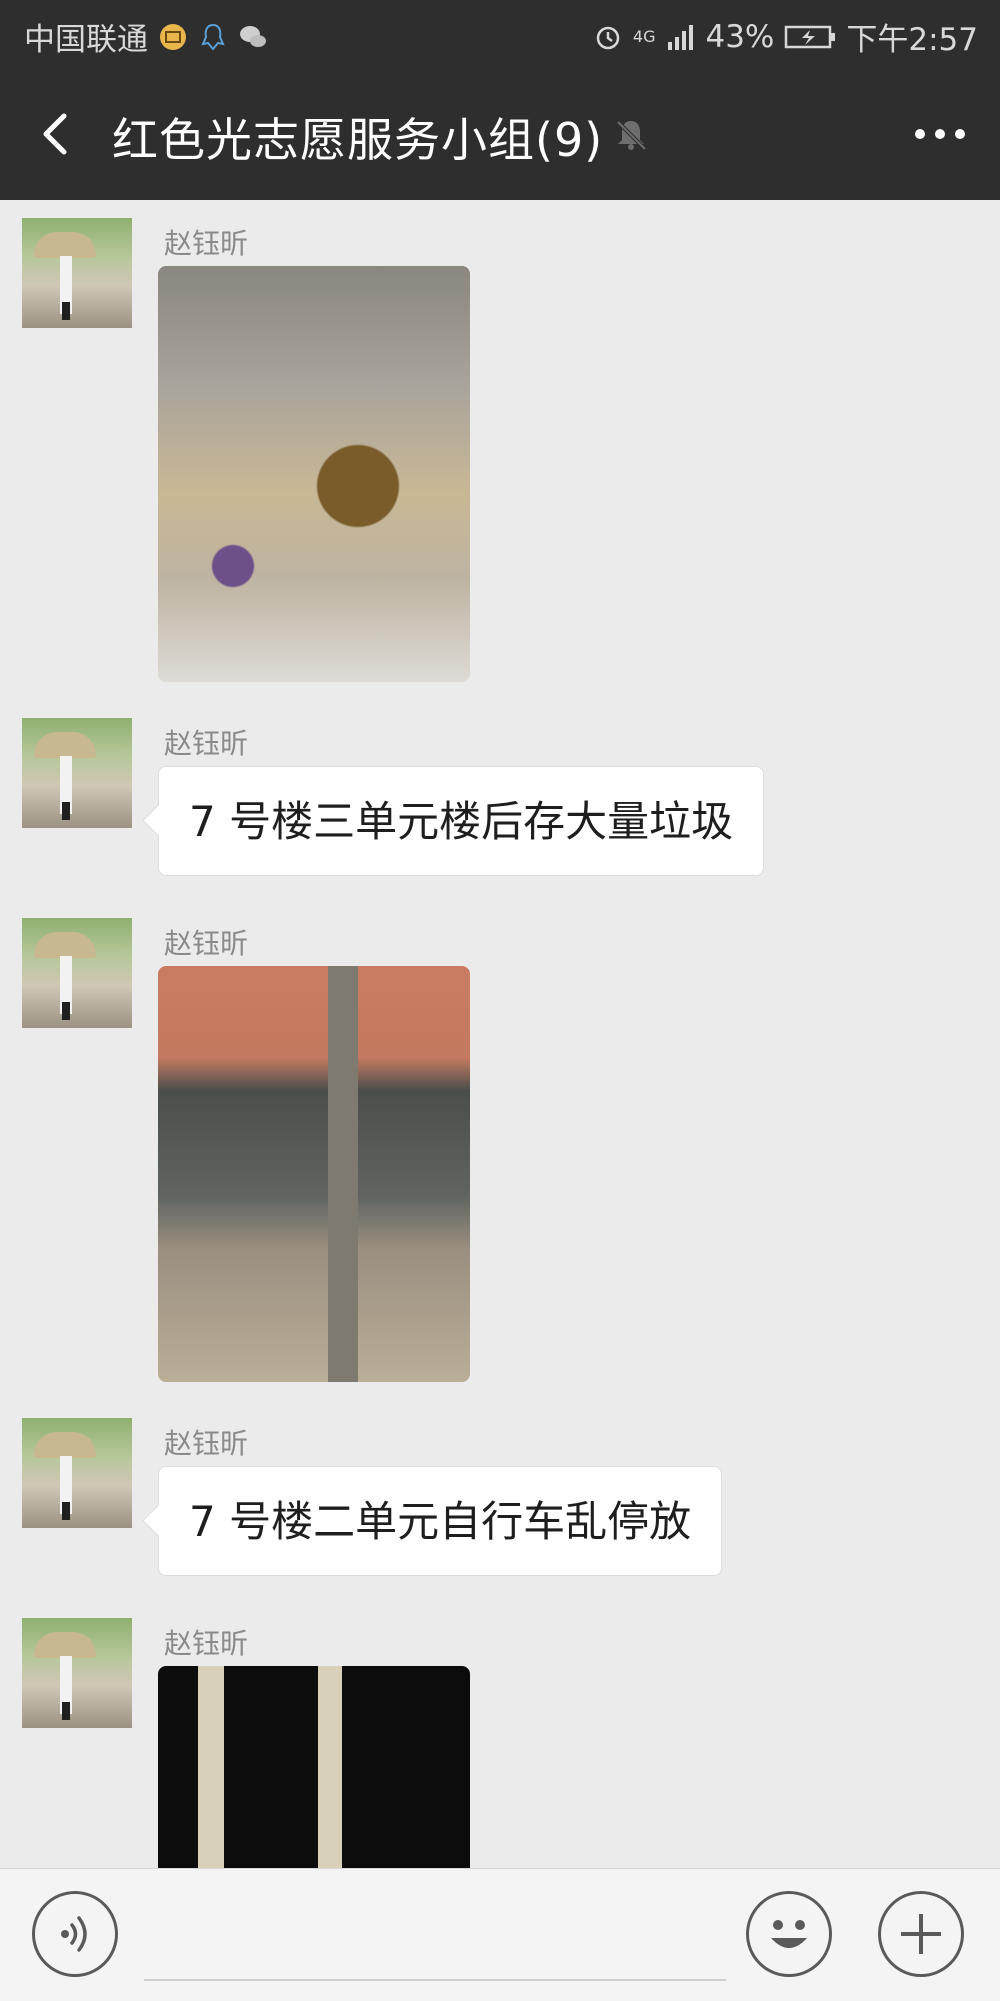 The image size is (1000, 2001). What do you see at coordinates (912, 40) in the screenshot?
I see `clock-time: 下午2:57` at bounding box center [912, 40].